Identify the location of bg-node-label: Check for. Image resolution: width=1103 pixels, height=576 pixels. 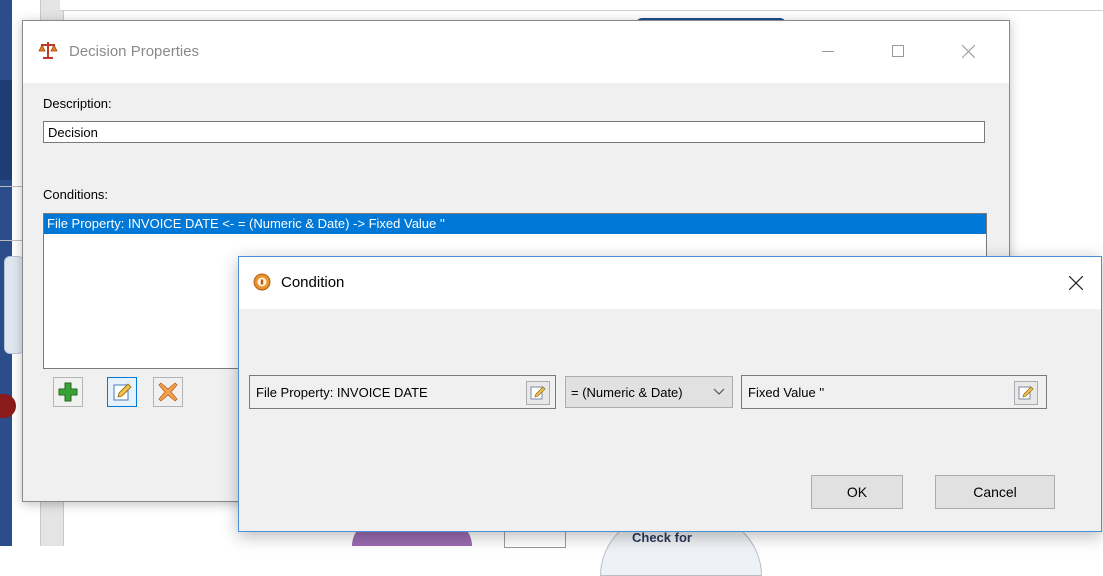
(662, 537).